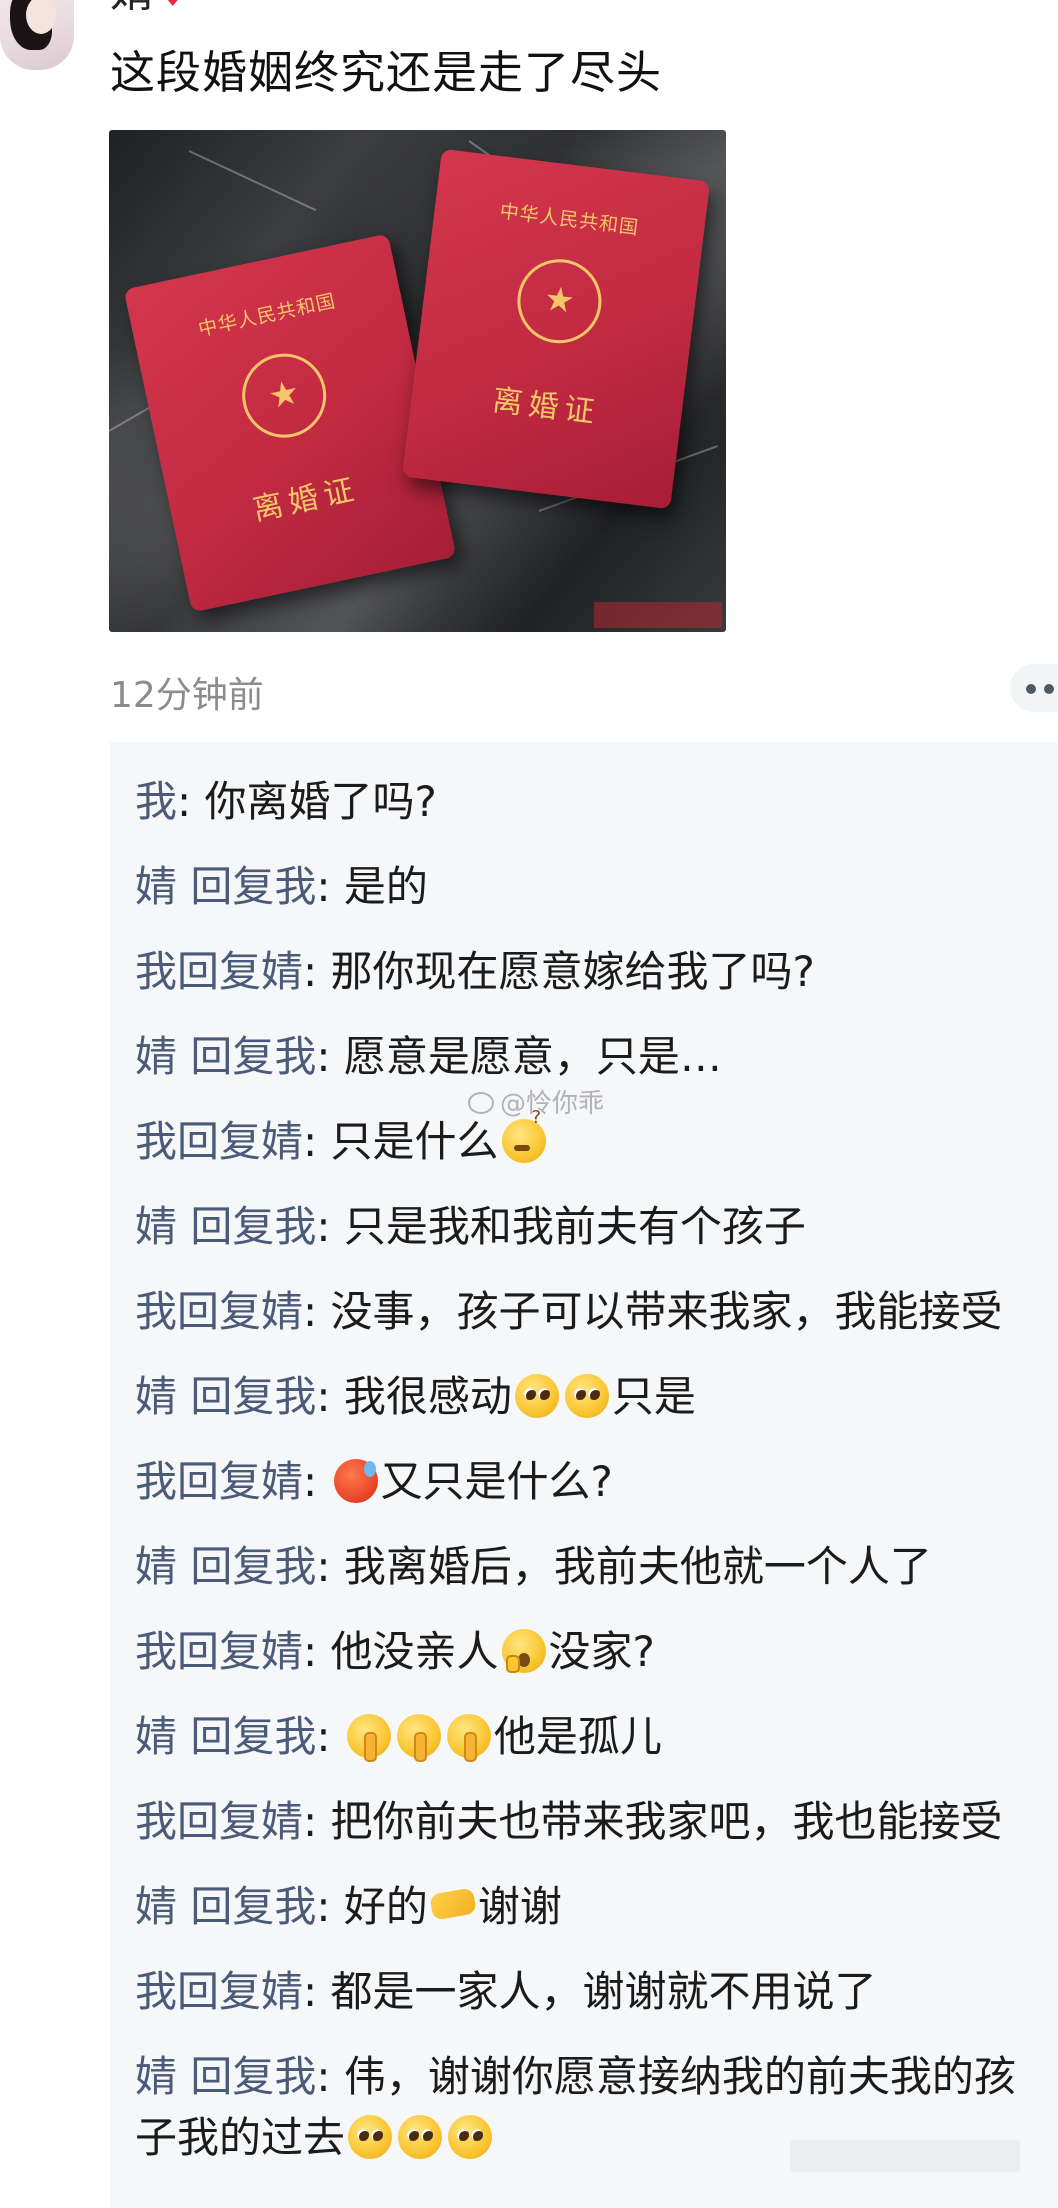 The height and width of the screenshot is (2208, 1058). What do you see at coordinates (496, 1481) in the screenshot?
I see `comment-text: 又只是什么?` at bounding box center [496, 1481].